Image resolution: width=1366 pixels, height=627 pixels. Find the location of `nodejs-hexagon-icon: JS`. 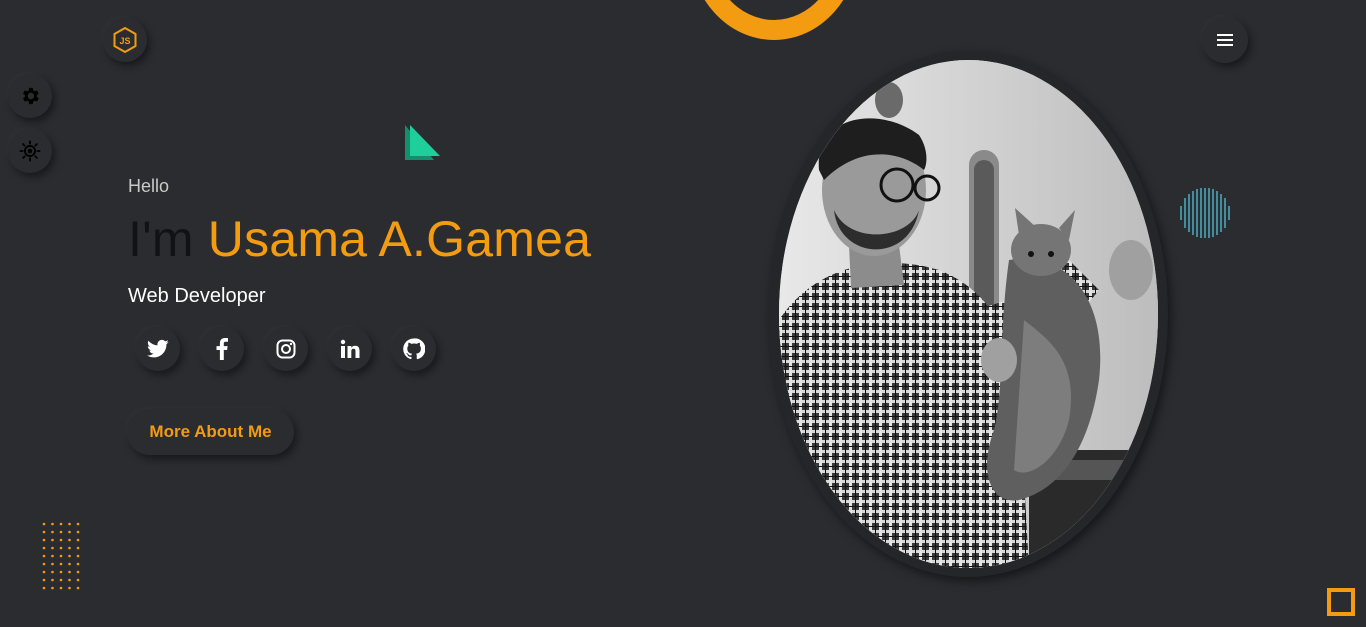

nodejs-hexagon-icon: JS is located at coordinates (125, 40).